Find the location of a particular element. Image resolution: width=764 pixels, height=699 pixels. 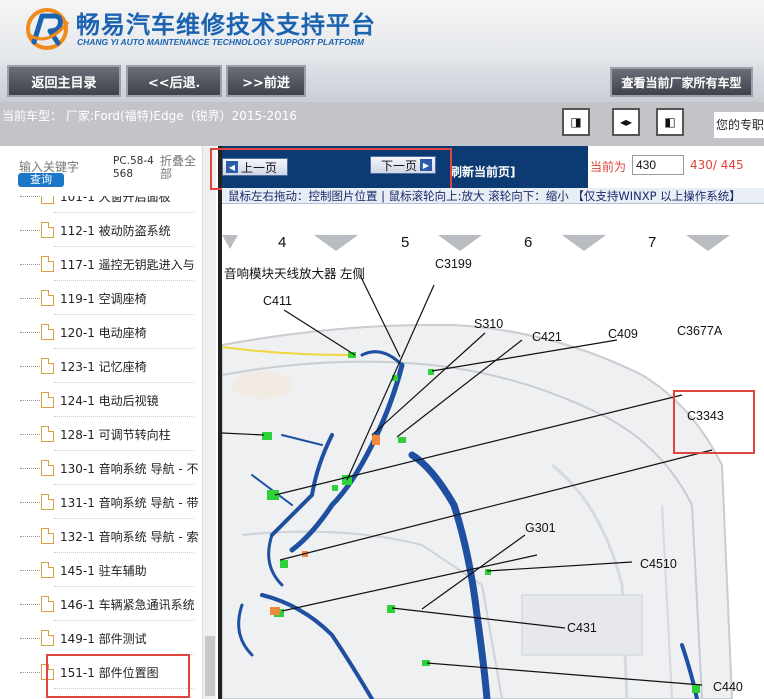

callout-c440: C440 is located at coordinates (728, 687).